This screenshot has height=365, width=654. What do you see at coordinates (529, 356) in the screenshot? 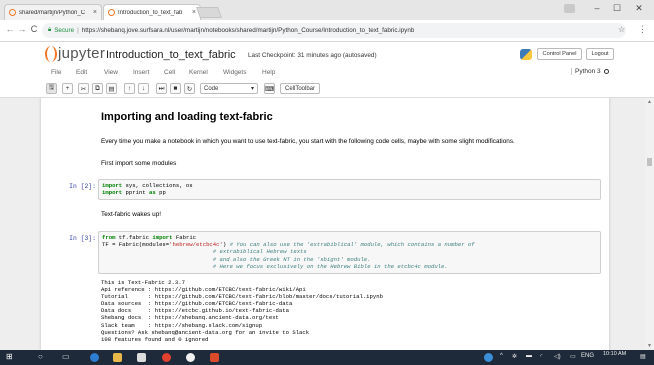
I see `battery-icon: ▬` at bounding box center [529, 356].